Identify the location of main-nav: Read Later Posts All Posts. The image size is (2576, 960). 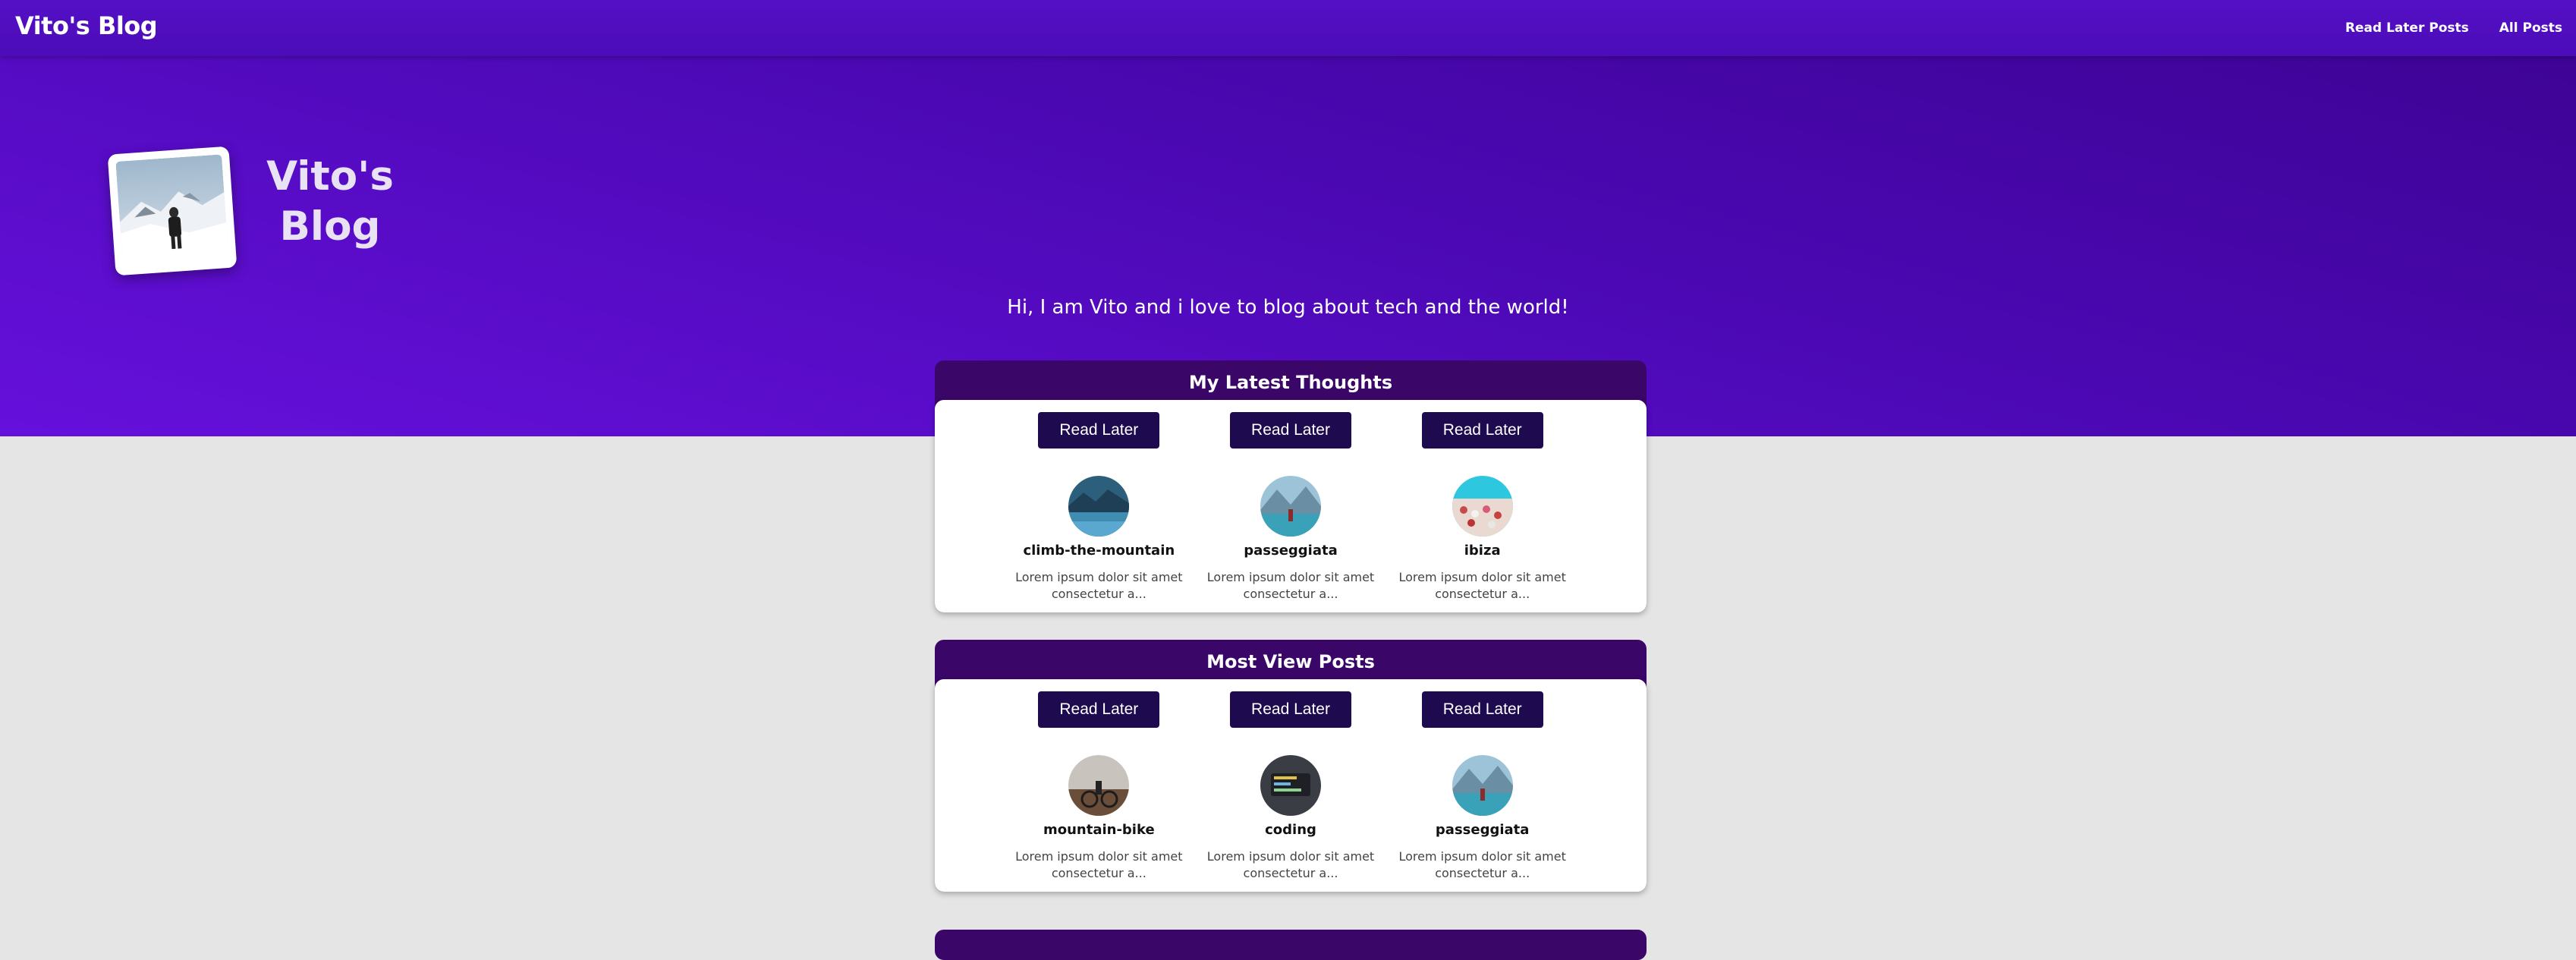
(2460, 28).